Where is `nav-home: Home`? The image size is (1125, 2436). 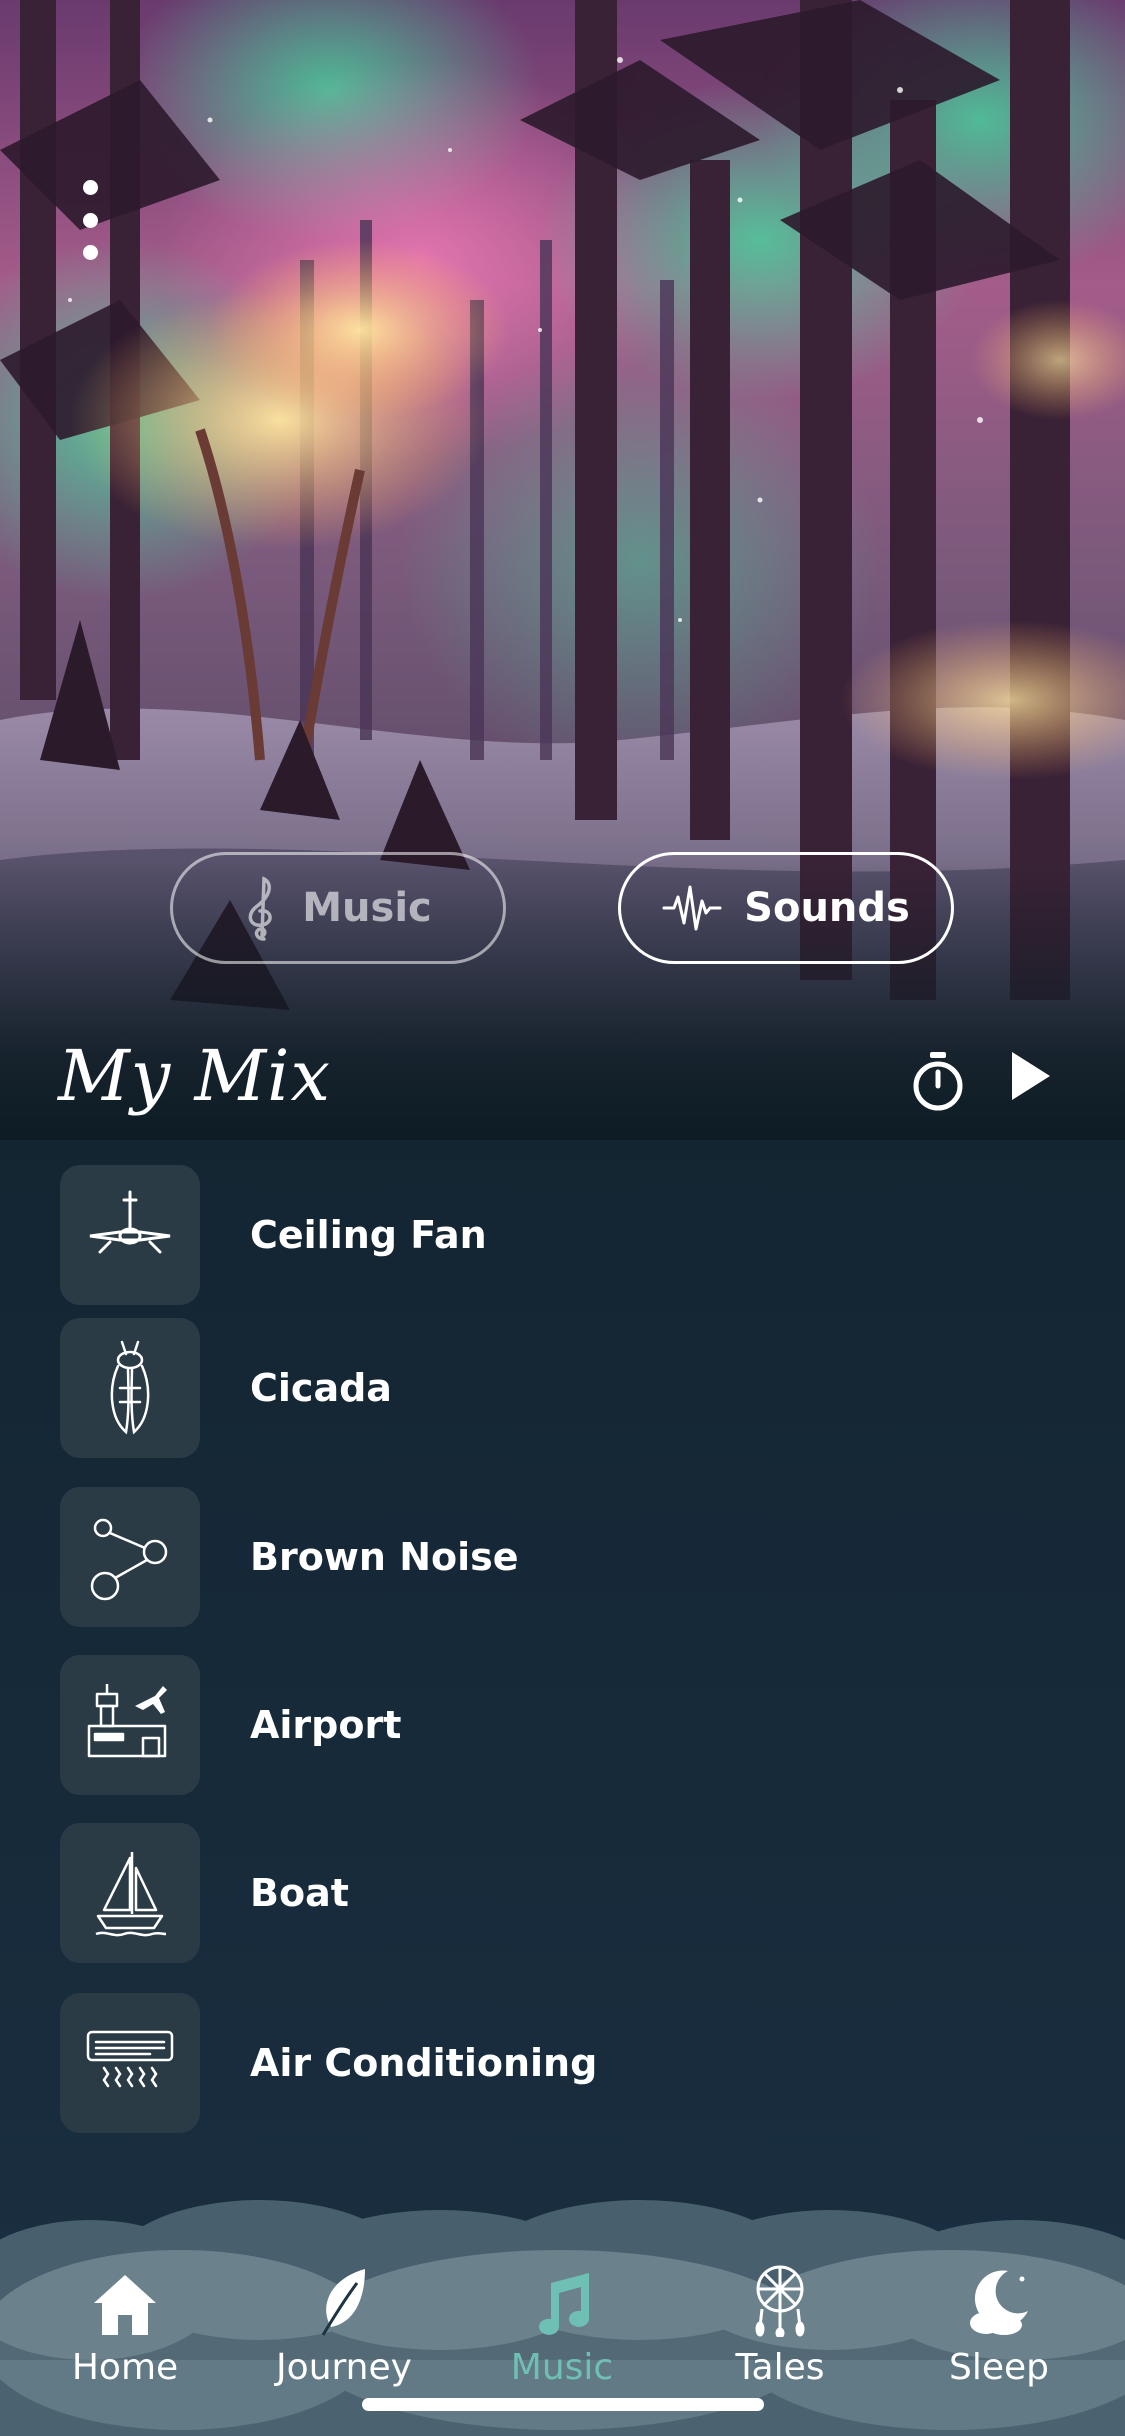
nav-home: Home is located at coordinates (125, 2326).